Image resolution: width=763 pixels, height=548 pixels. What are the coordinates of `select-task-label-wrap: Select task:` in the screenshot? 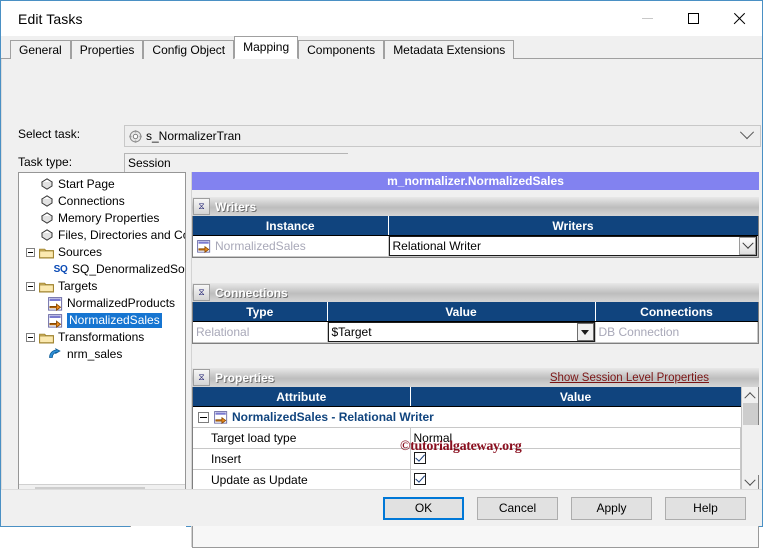 It's located at (49, 134).